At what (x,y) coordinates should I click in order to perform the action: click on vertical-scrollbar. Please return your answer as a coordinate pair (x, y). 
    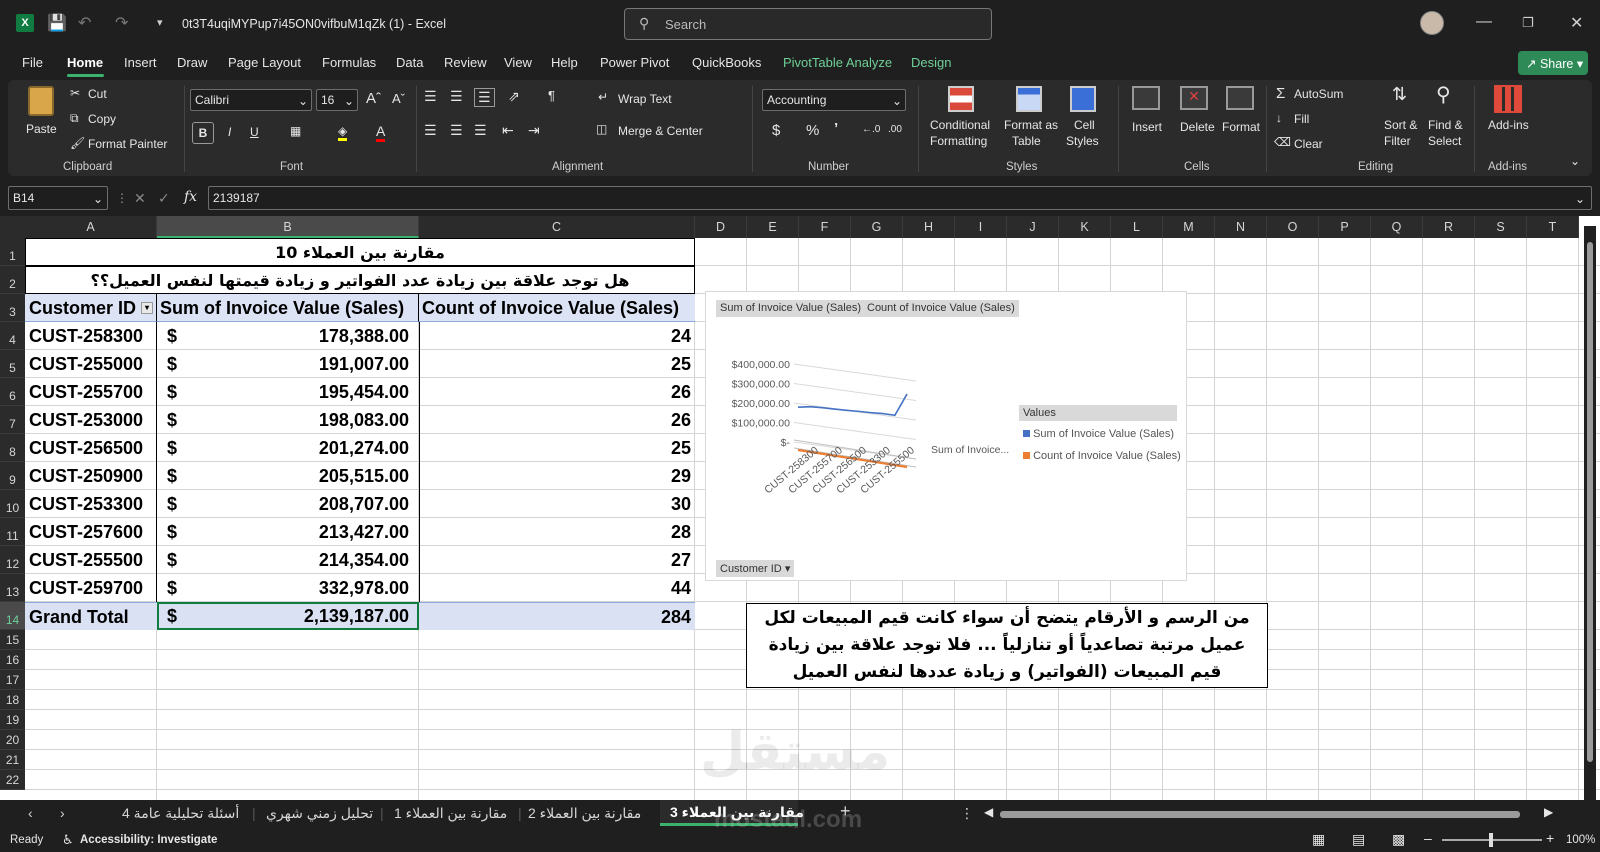
    Looking at the image, I should click on (1590, 513).